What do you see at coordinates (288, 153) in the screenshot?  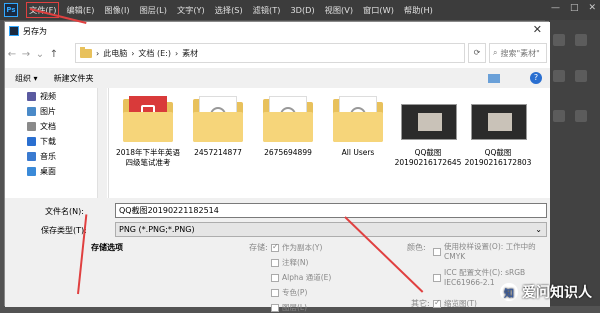 I see `file-name: 2675694899` at bounding box center [288, 153].